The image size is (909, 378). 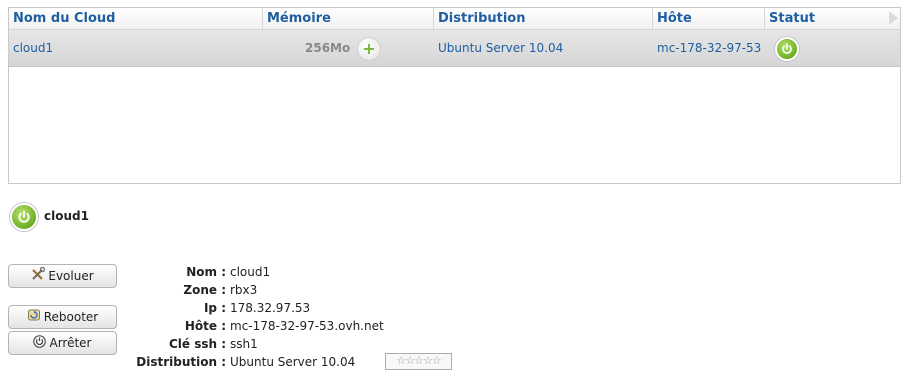 What do you see at coordinates (328, 48) in the screenshot?
I see `row-memory: 256Mo` at bounding box center [328, 48].